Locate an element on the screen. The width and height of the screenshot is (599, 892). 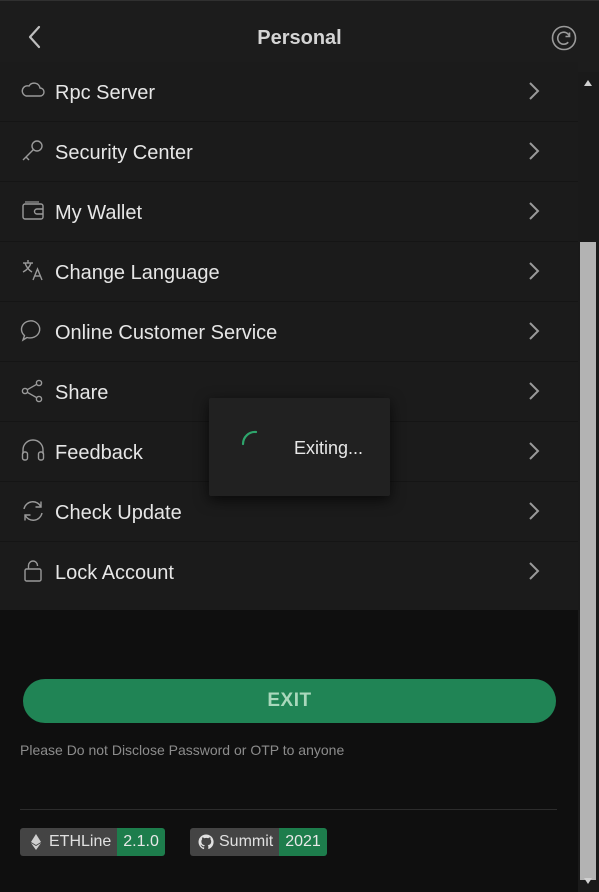
refresh-icon is located at coordinates (564, 38).